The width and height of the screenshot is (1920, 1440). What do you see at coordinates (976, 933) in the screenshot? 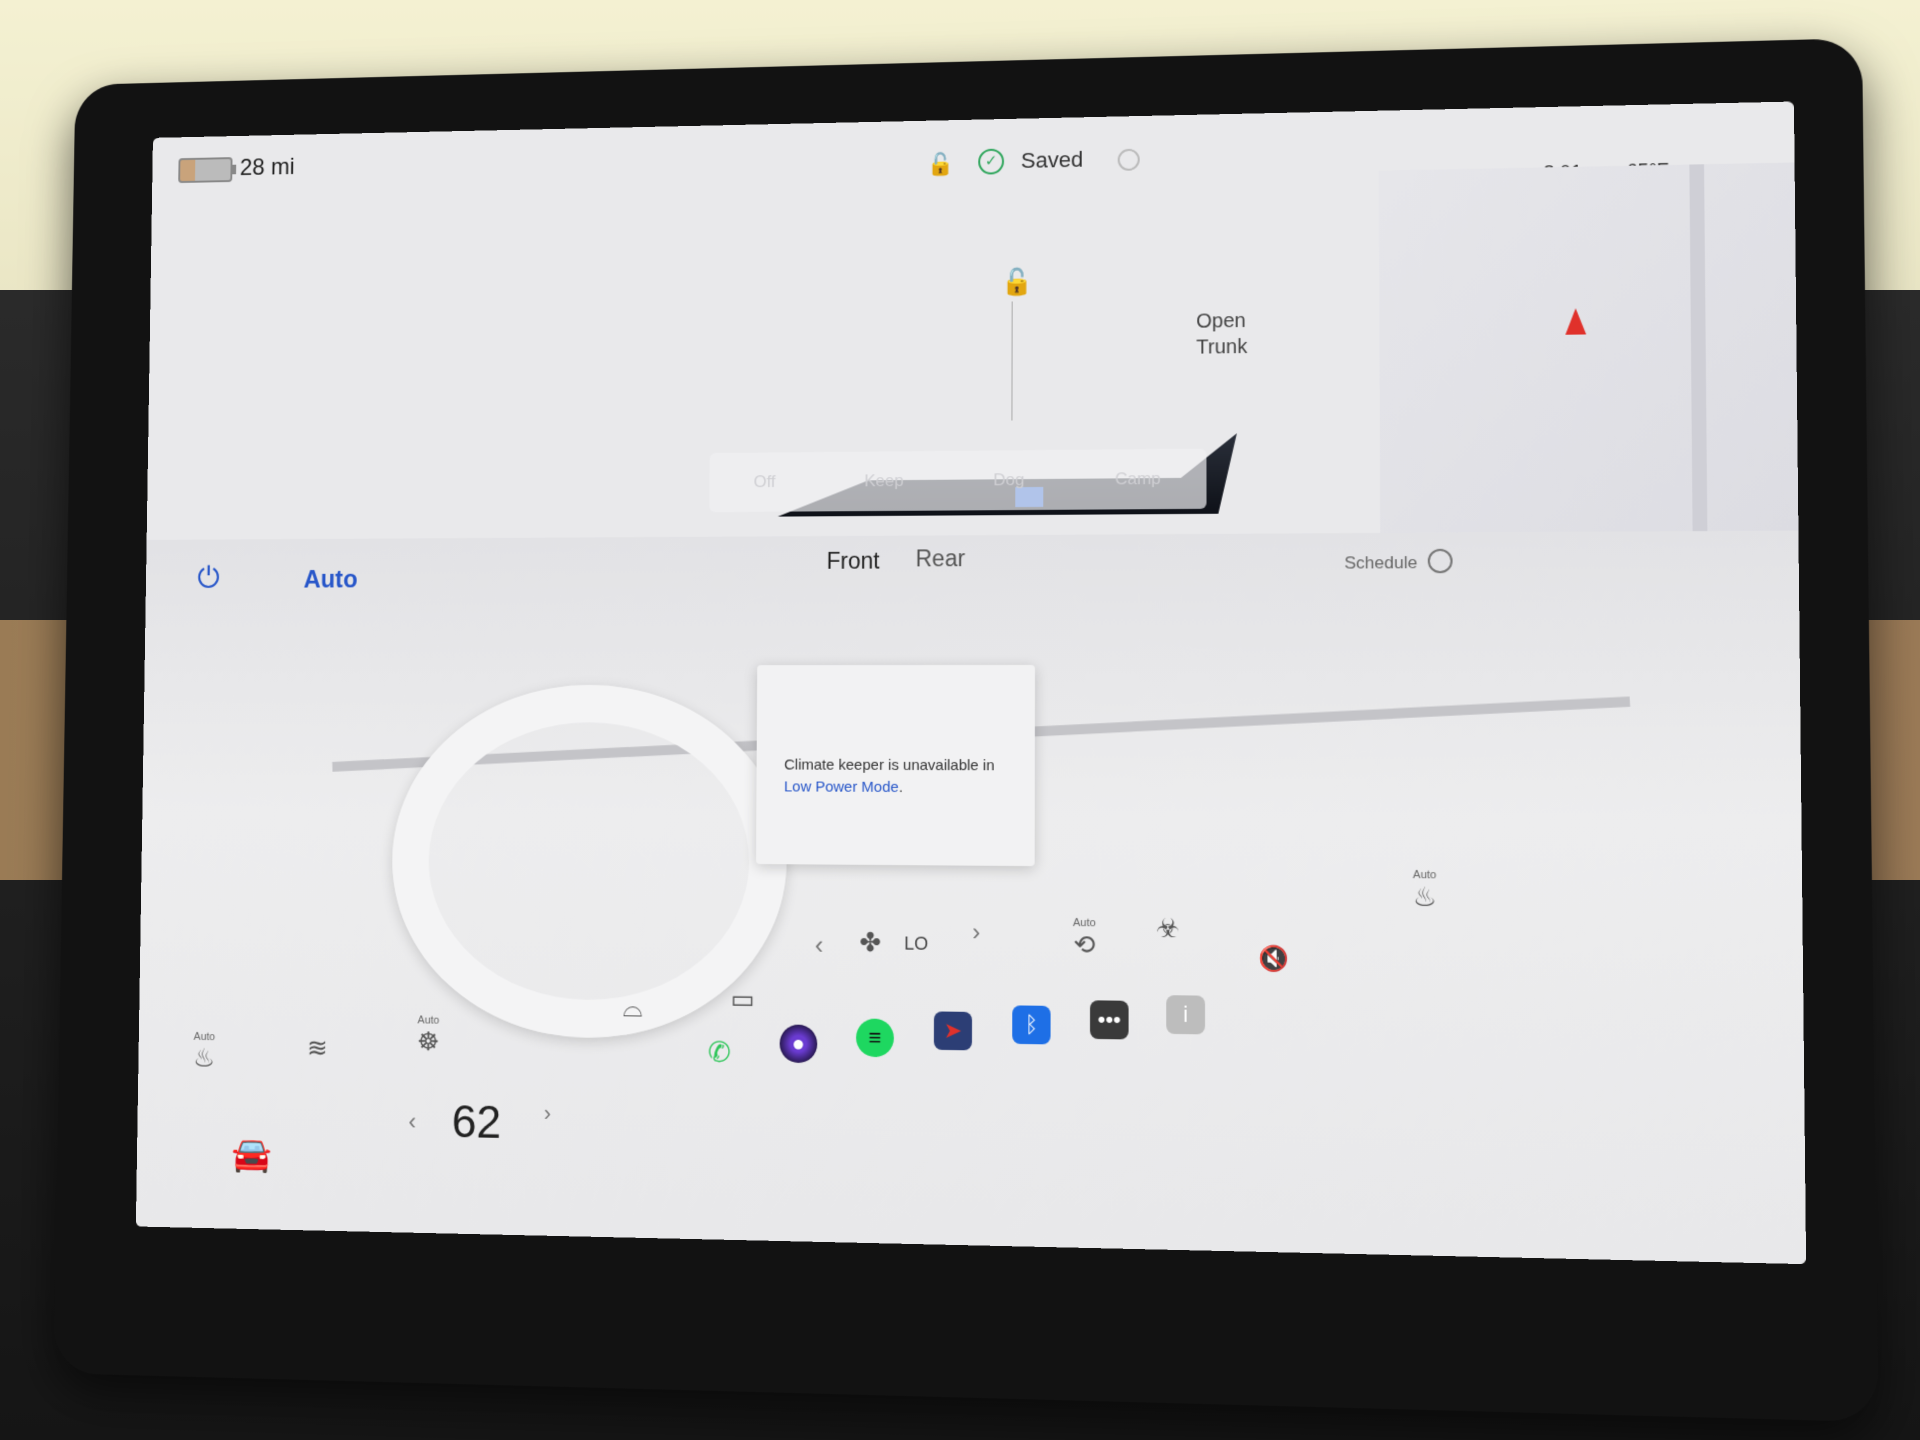
I see `fan-increase-chevron-icon: ›` at bounding box center [976, 933].